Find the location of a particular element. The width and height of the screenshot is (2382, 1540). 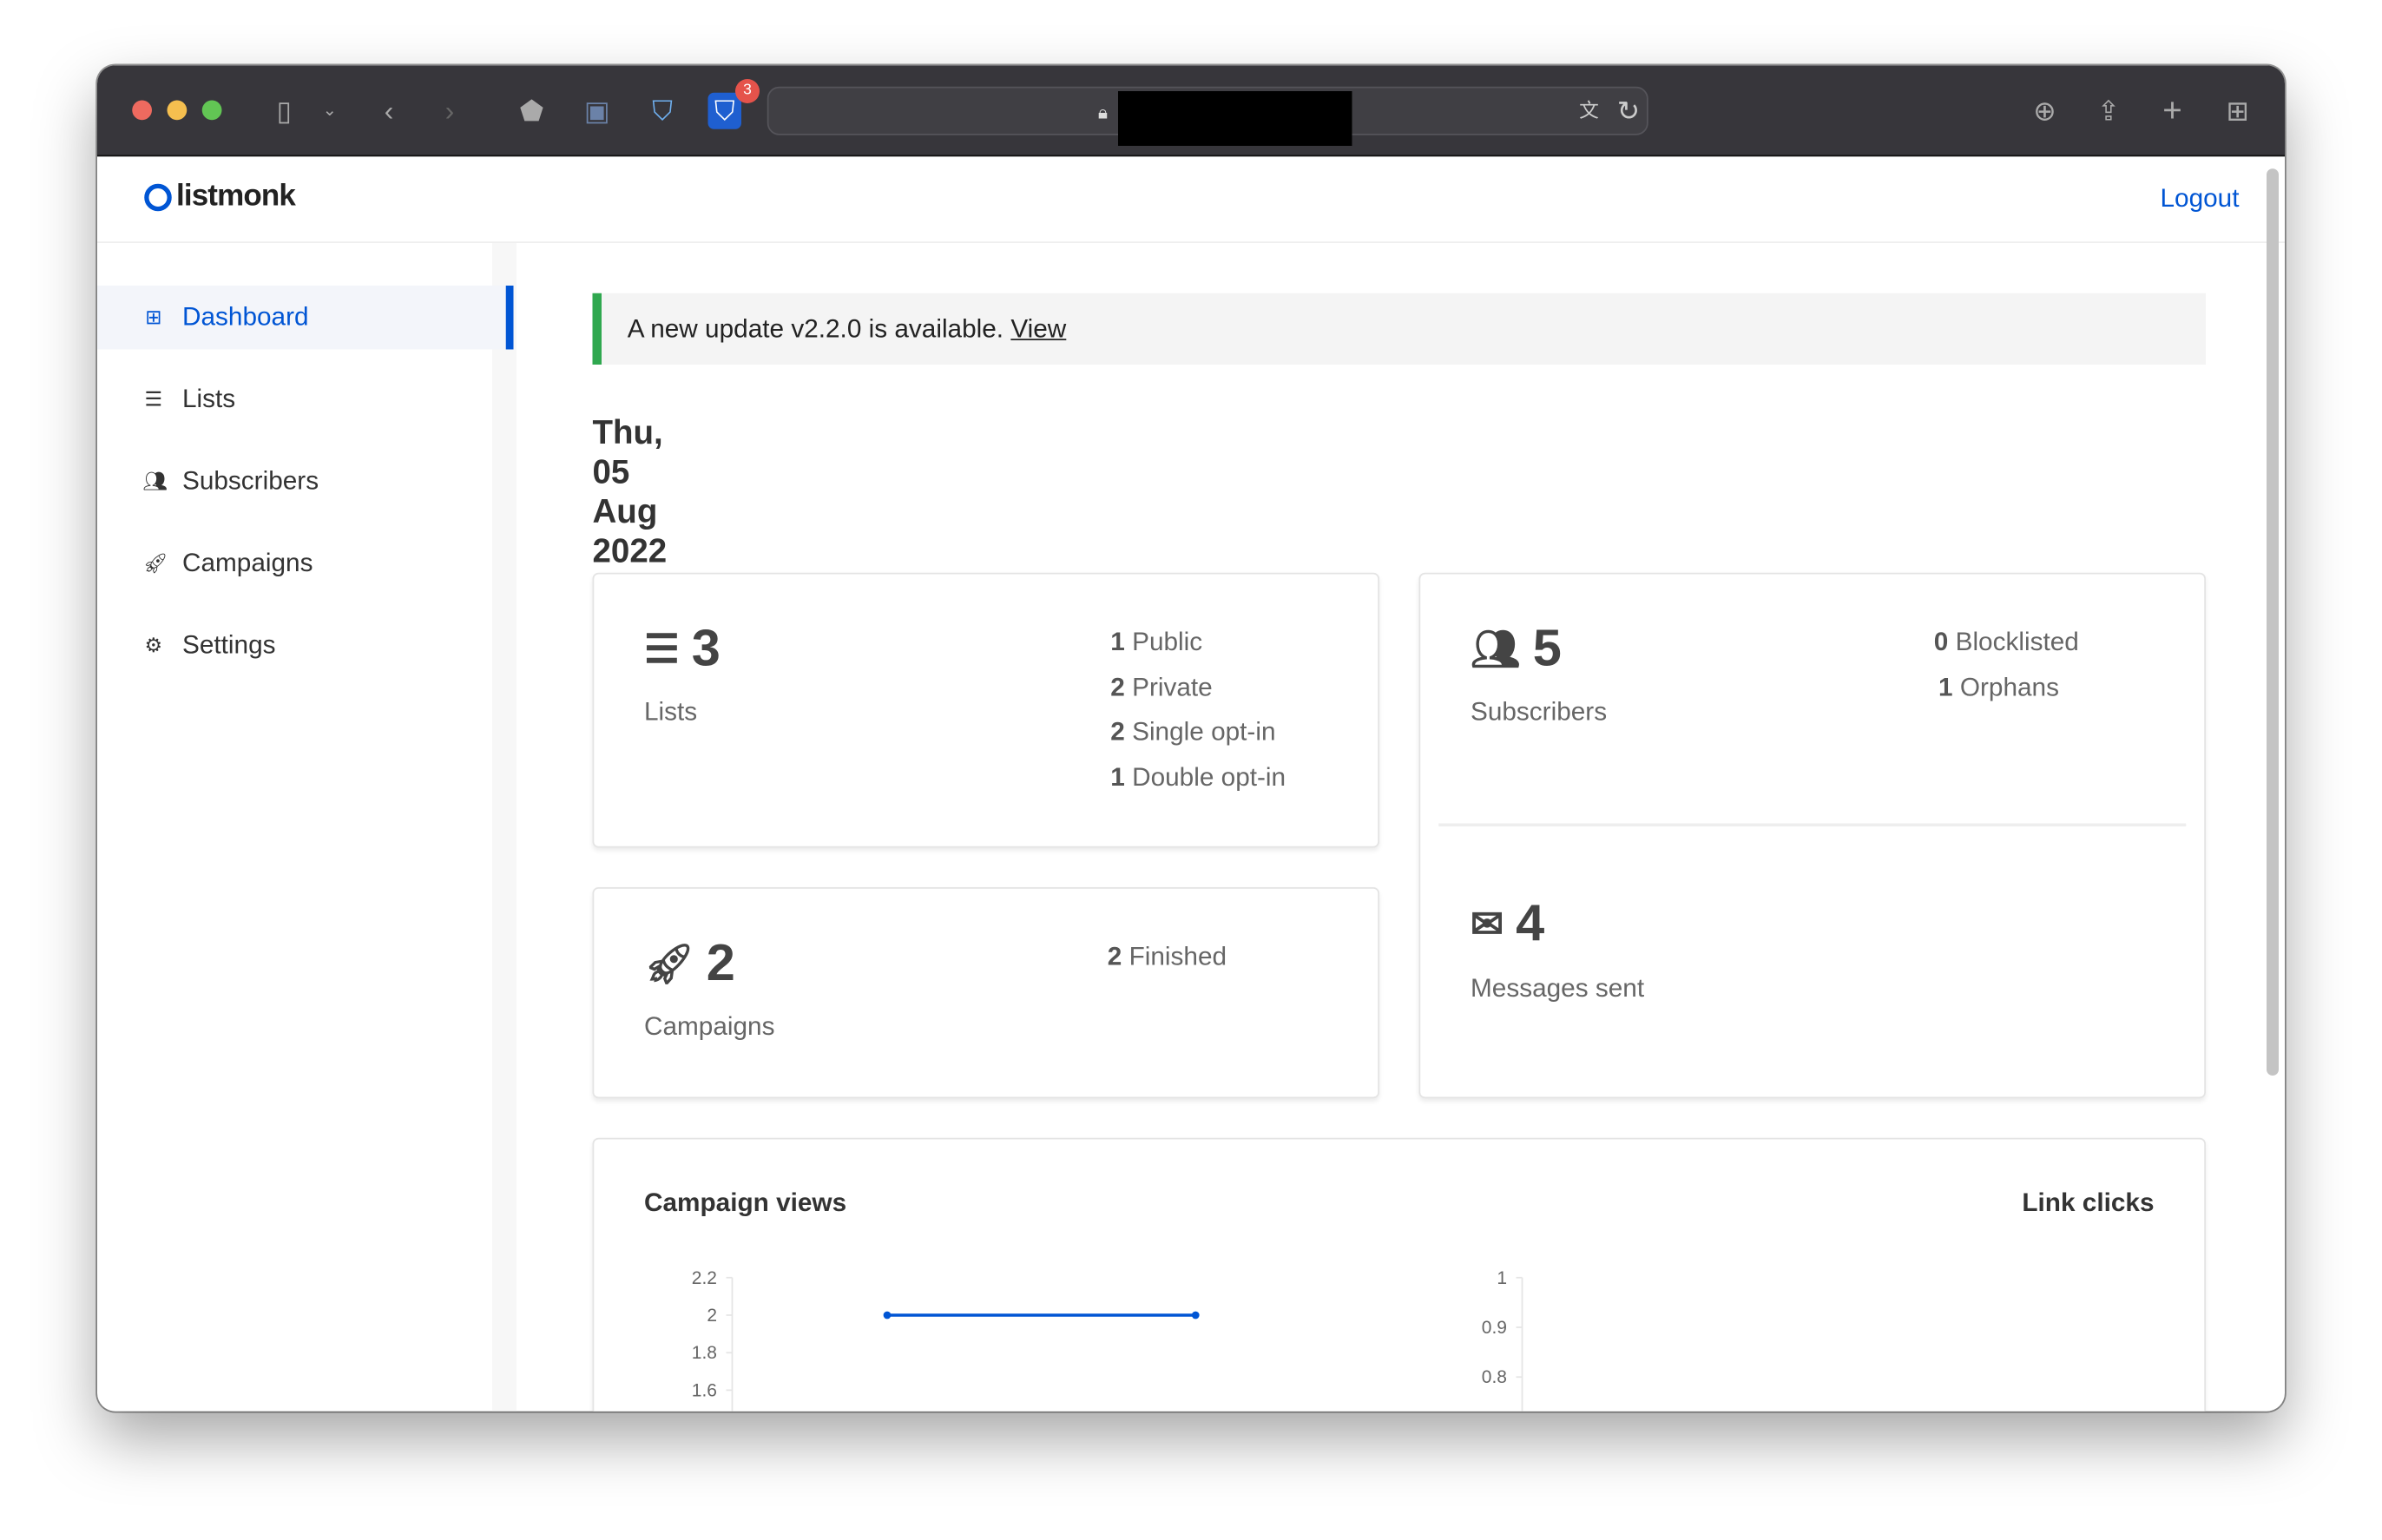

sidebar-item-dashboard: ⊞ Dashboard is located at coordinates (305, 318).